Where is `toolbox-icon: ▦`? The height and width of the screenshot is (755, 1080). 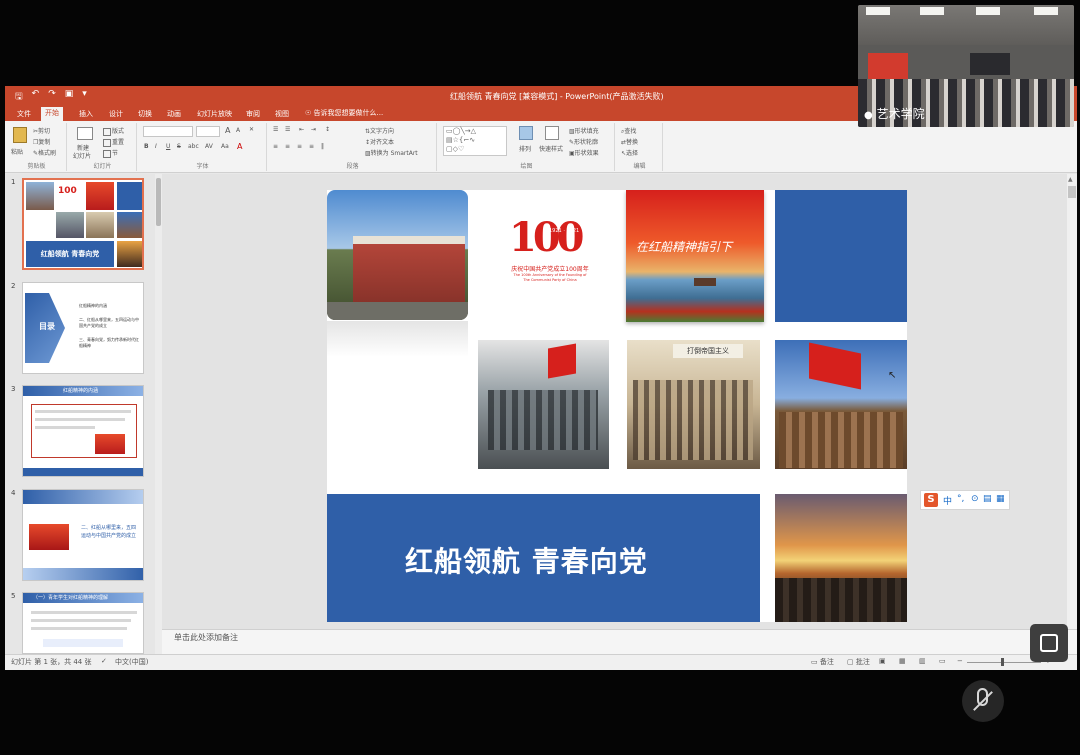
toolbox-icon: ▦ is located at coordinates (1000, 499).